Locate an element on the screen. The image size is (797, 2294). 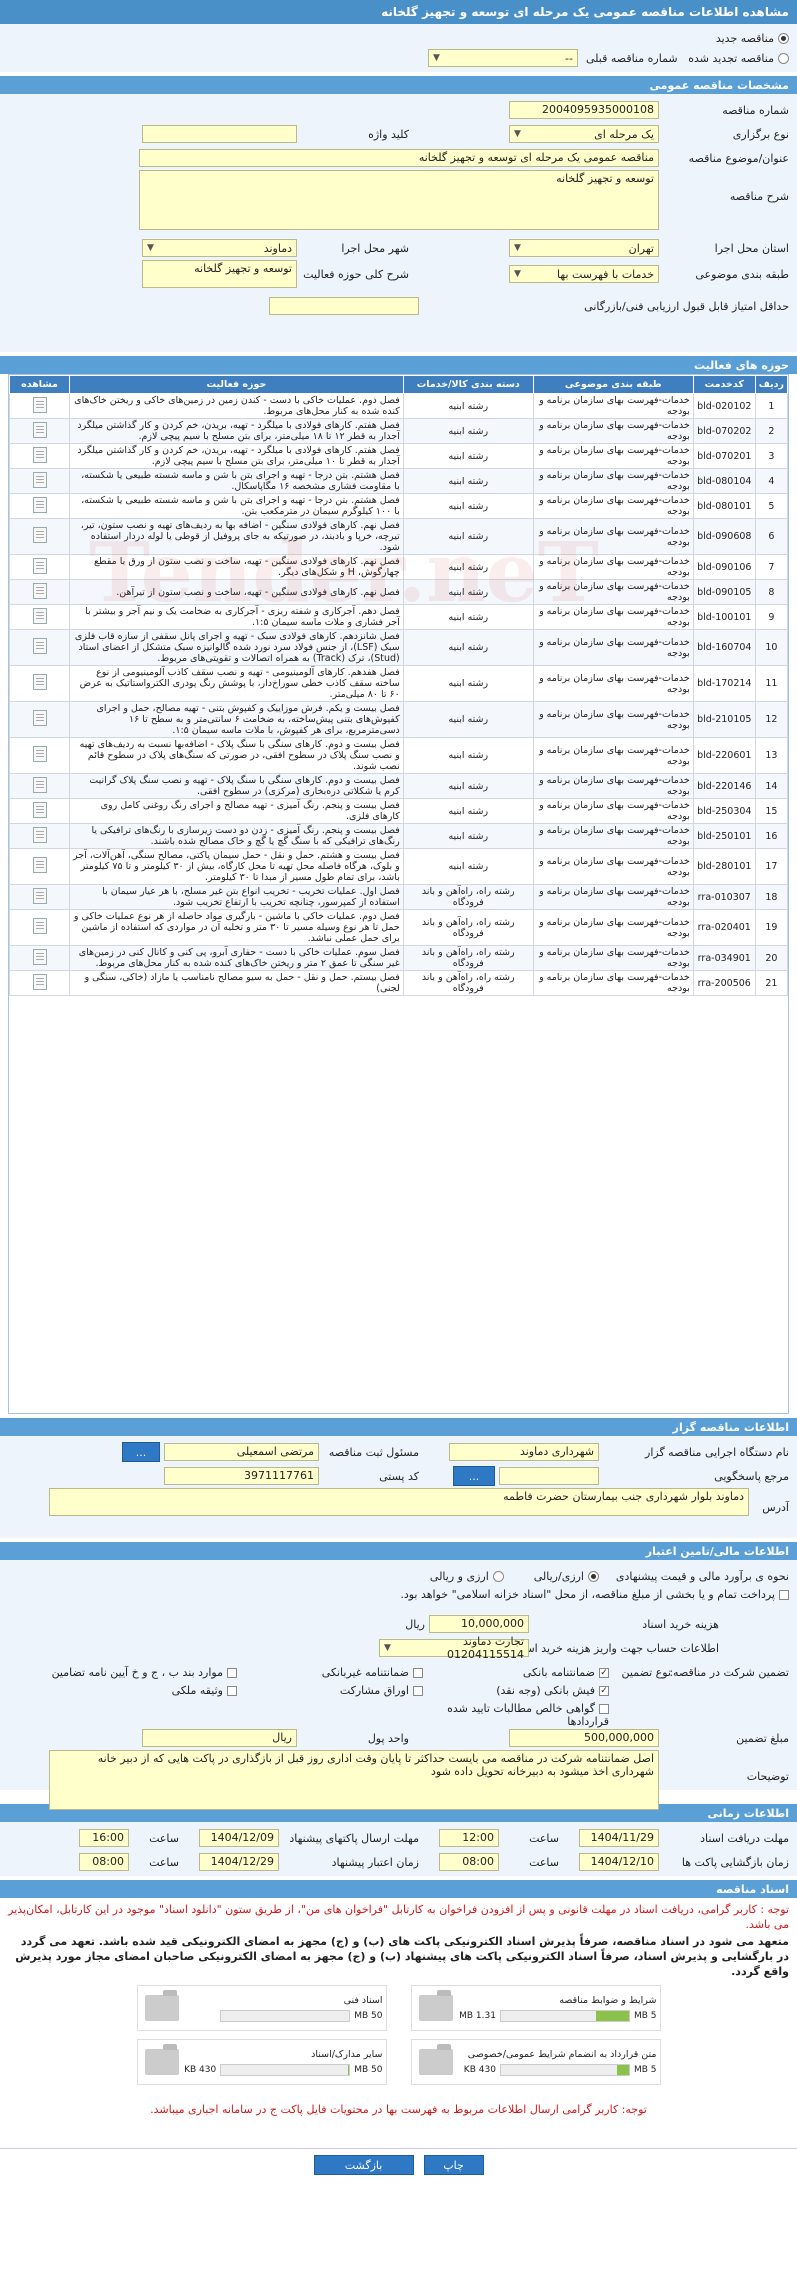
officer-field: مرتضی اسمعیلی is located at coordinates (241, 1452).